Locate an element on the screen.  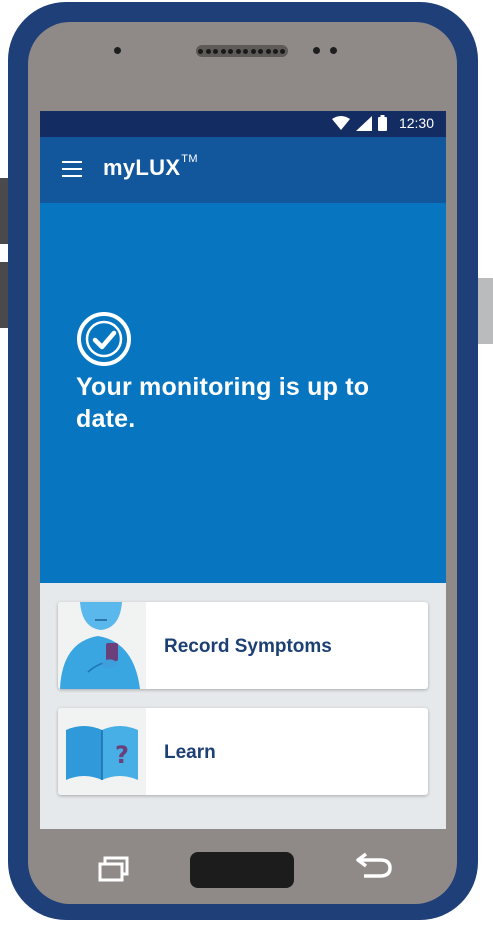
app-bar: myLUXTM is located at coordinates (243, 170).